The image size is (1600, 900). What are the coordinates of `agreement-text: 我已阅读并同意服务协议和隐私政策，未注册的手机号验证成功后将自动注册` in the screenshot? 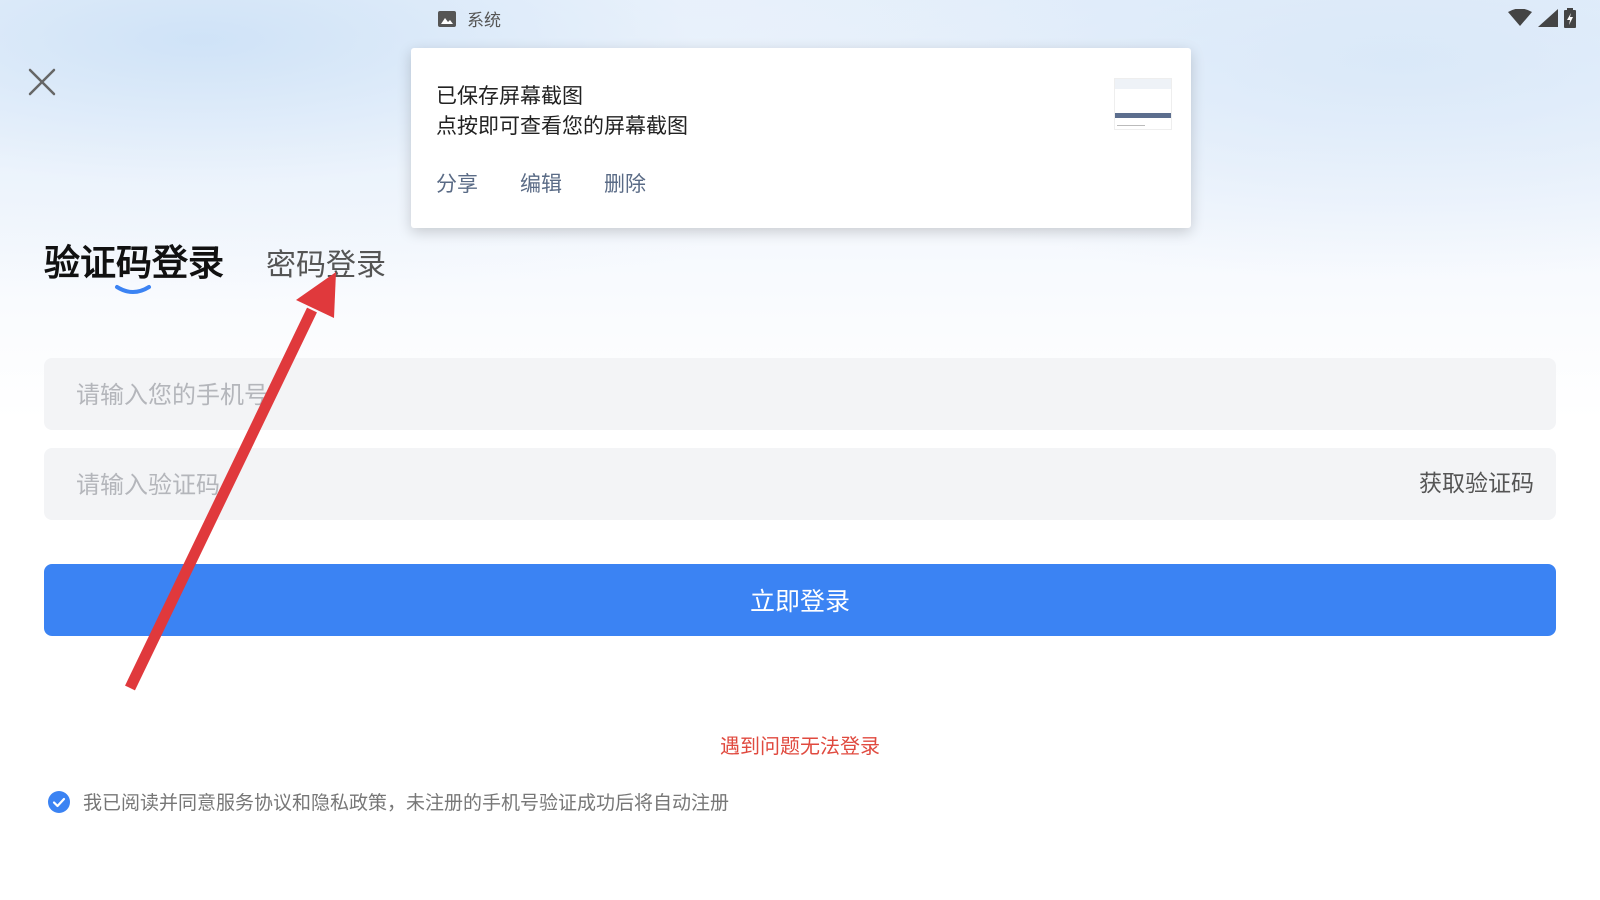 It's located at (406, 803).